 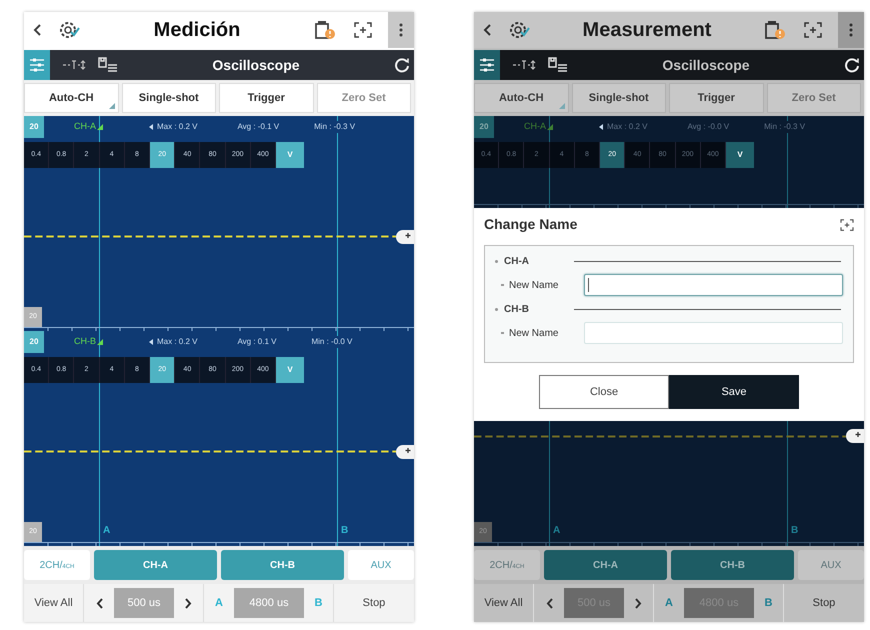 What do you see at coordinates (258, 127) in the screenshot?
I see `avg-reading: Avg : -0.1 V` at bounding box center [258, 127].